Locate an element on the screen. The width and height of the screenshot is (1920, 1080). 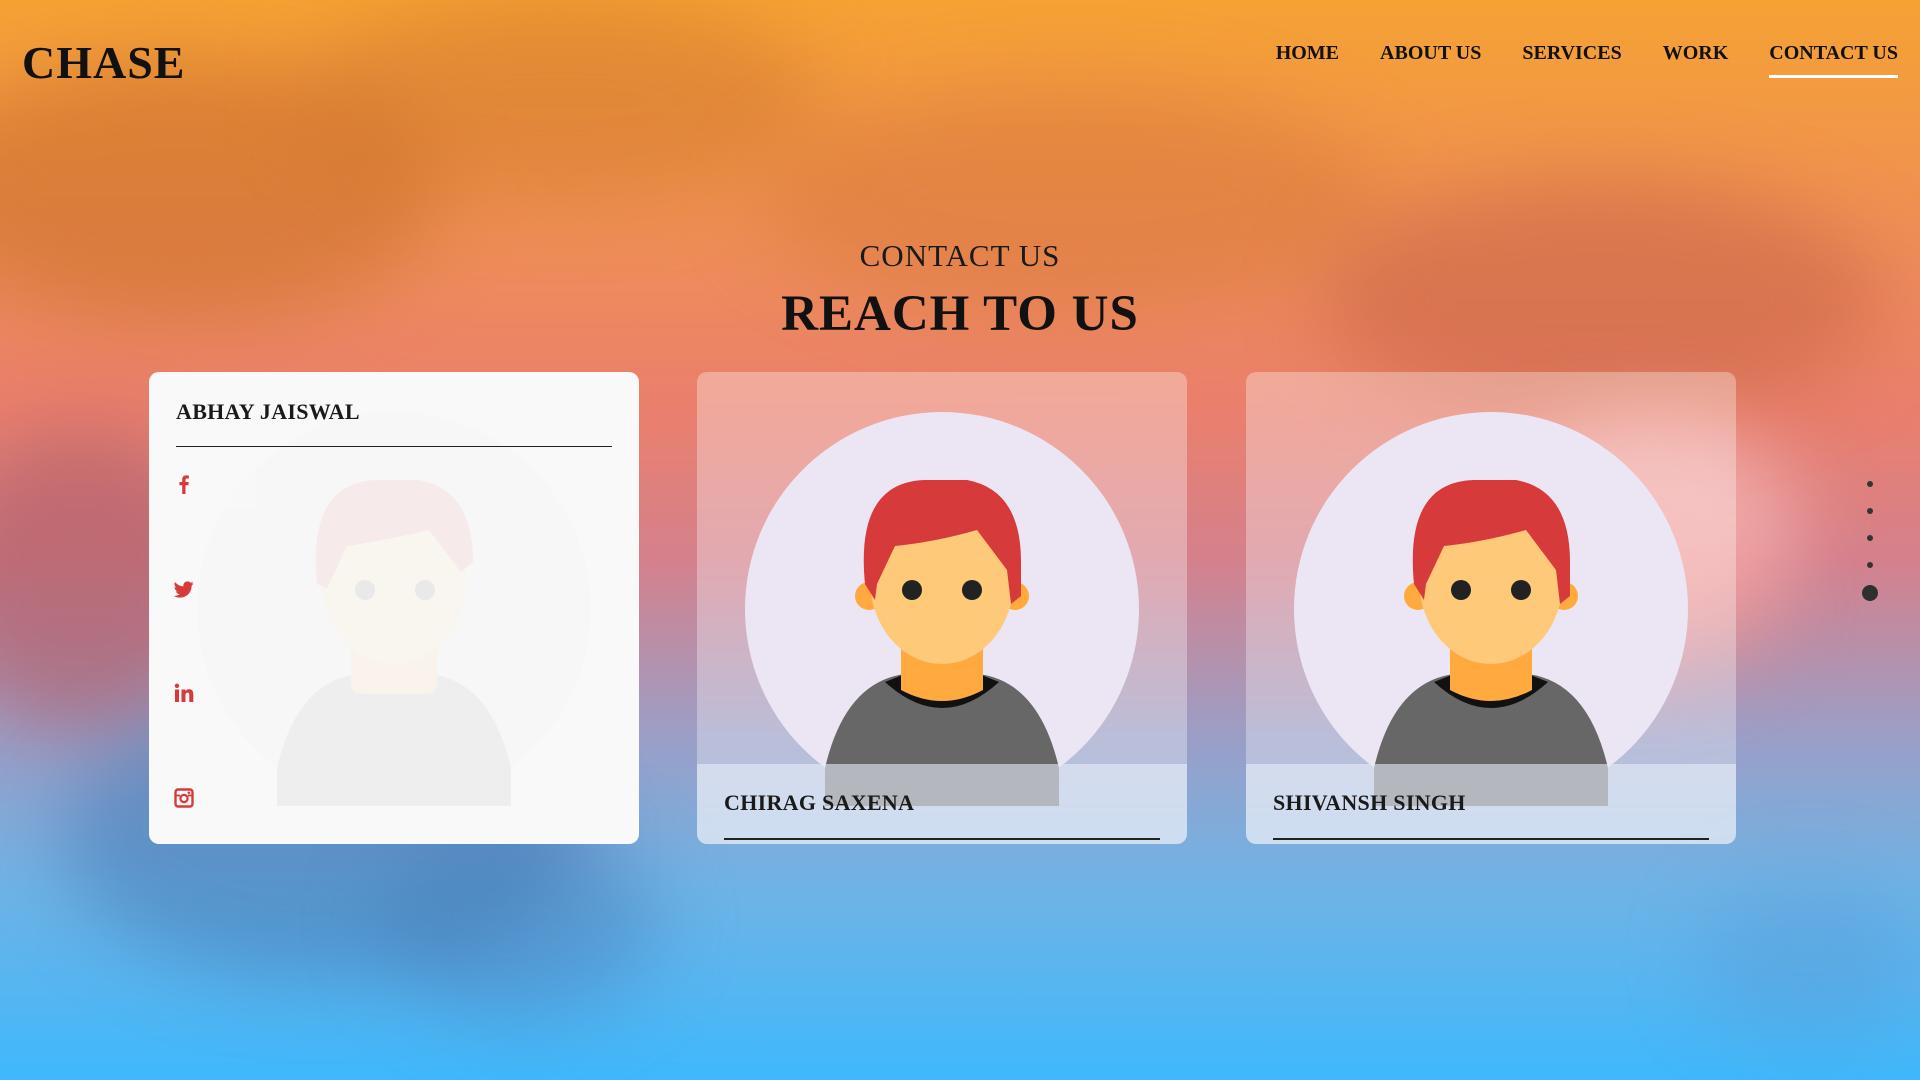
instagram-icon is located at coordinates (184, 798).